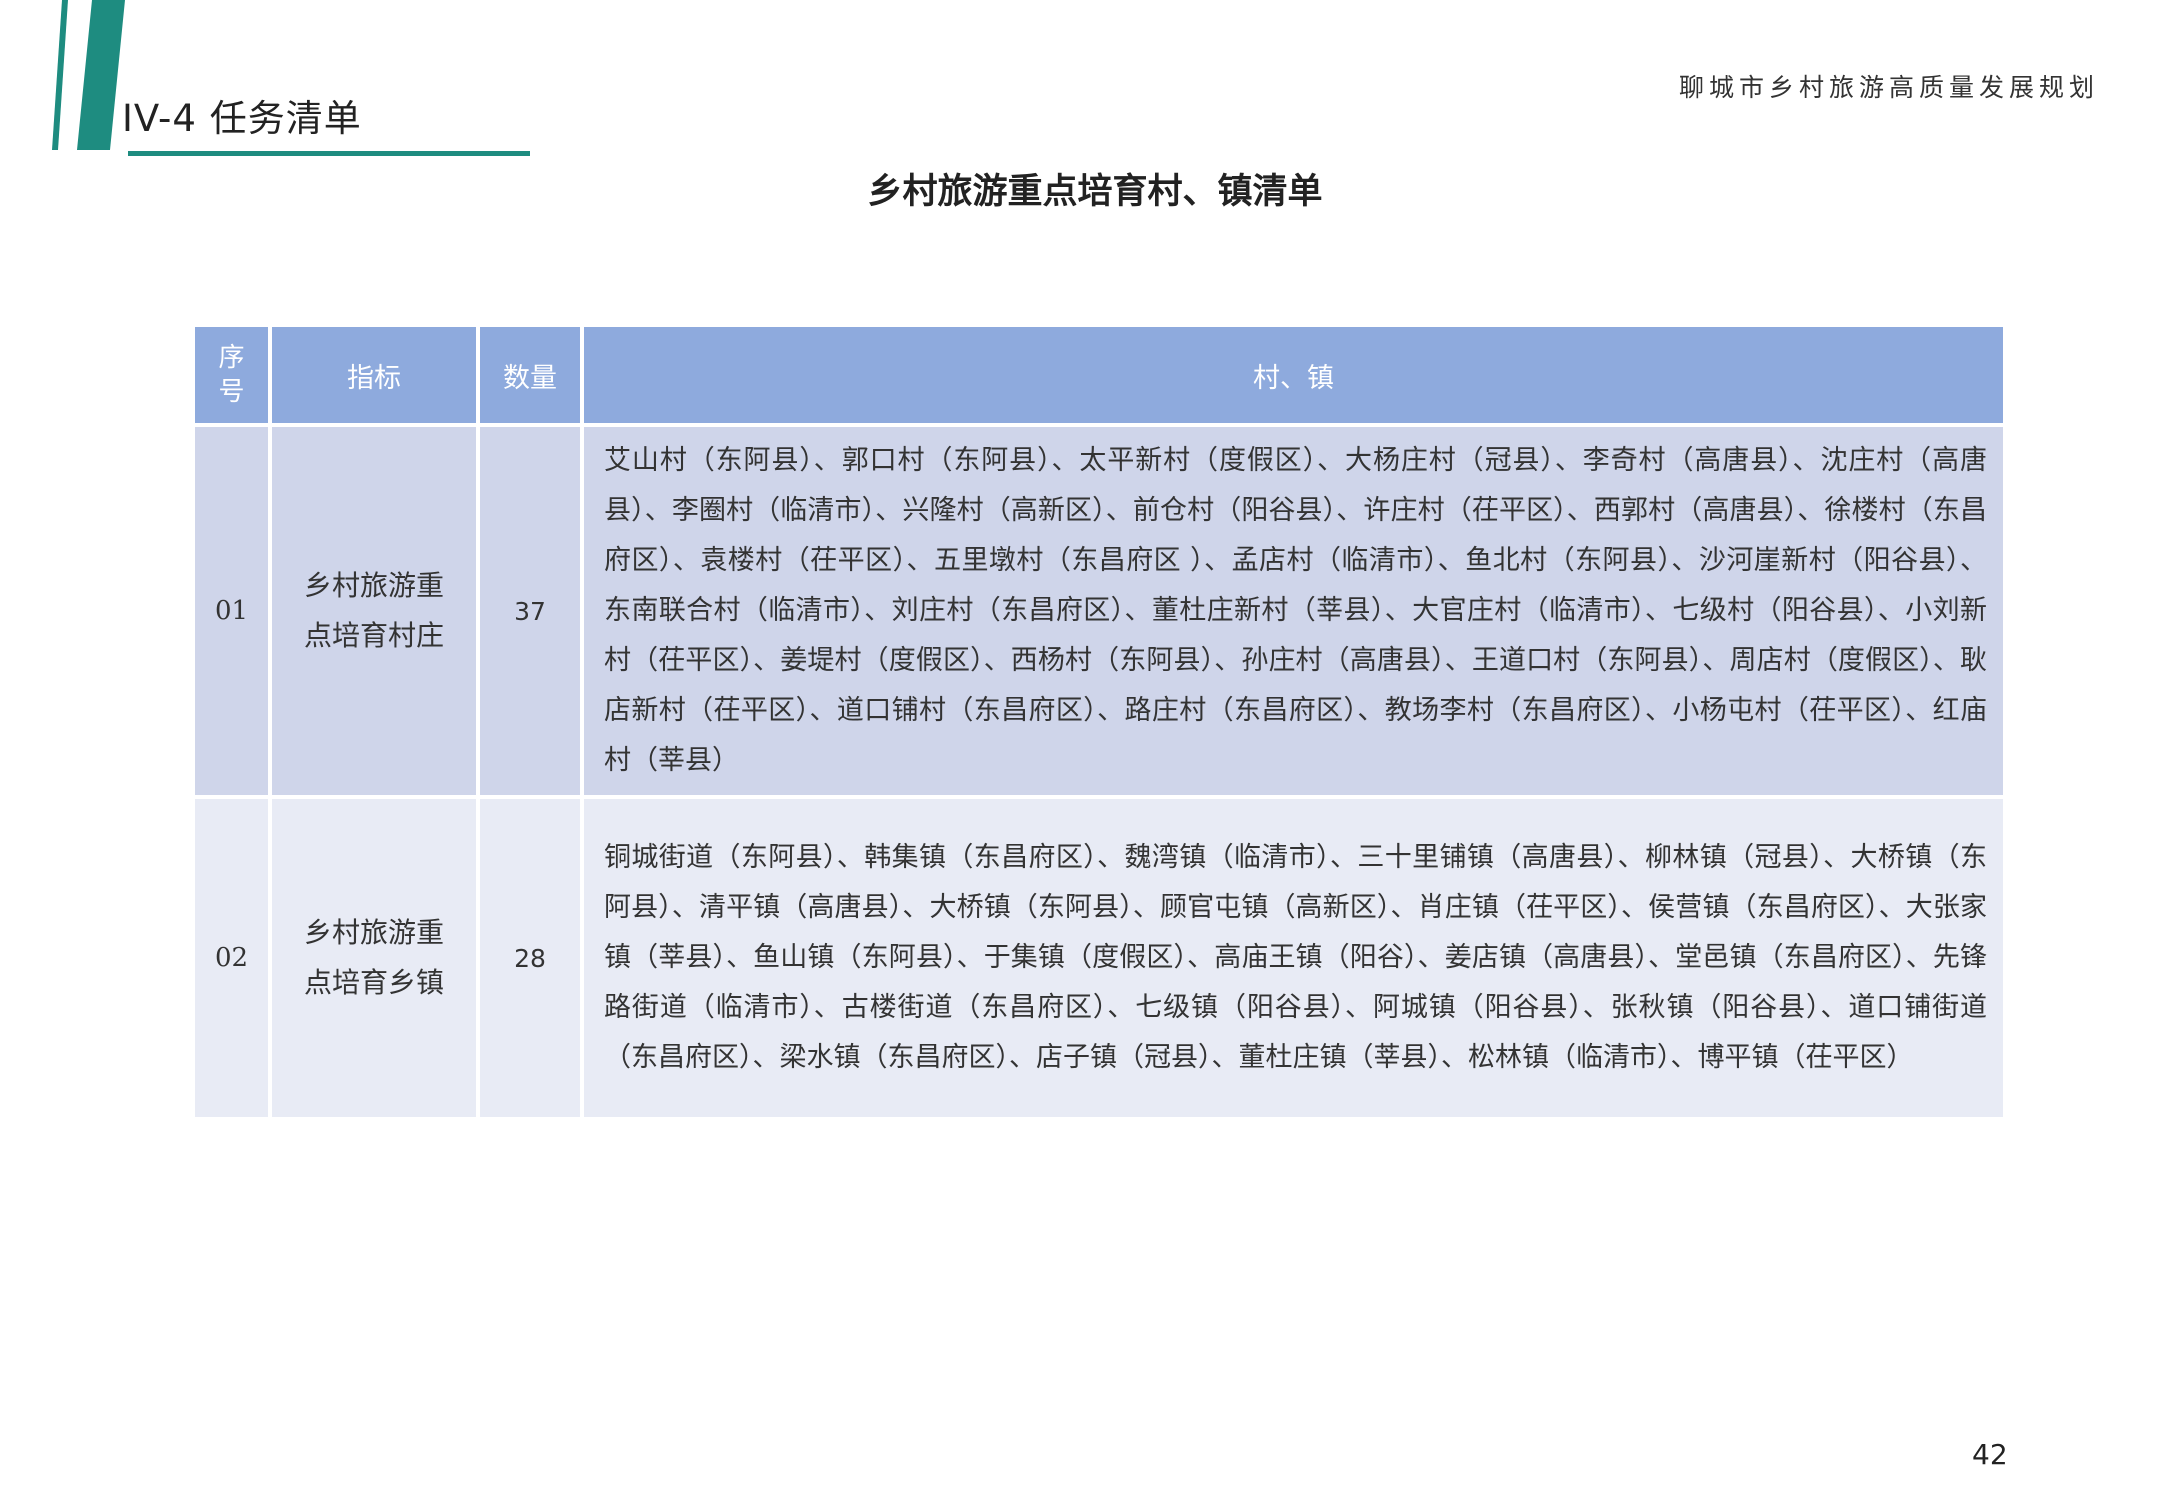 Image resolution: width=2167 pixels, height=1500 pixels. What do you see at coordinates (1095, 192) in the screenshot?
I see `table-title: 乡村旅游重点培育村、镇清单` at bounding box center [1095, 192].